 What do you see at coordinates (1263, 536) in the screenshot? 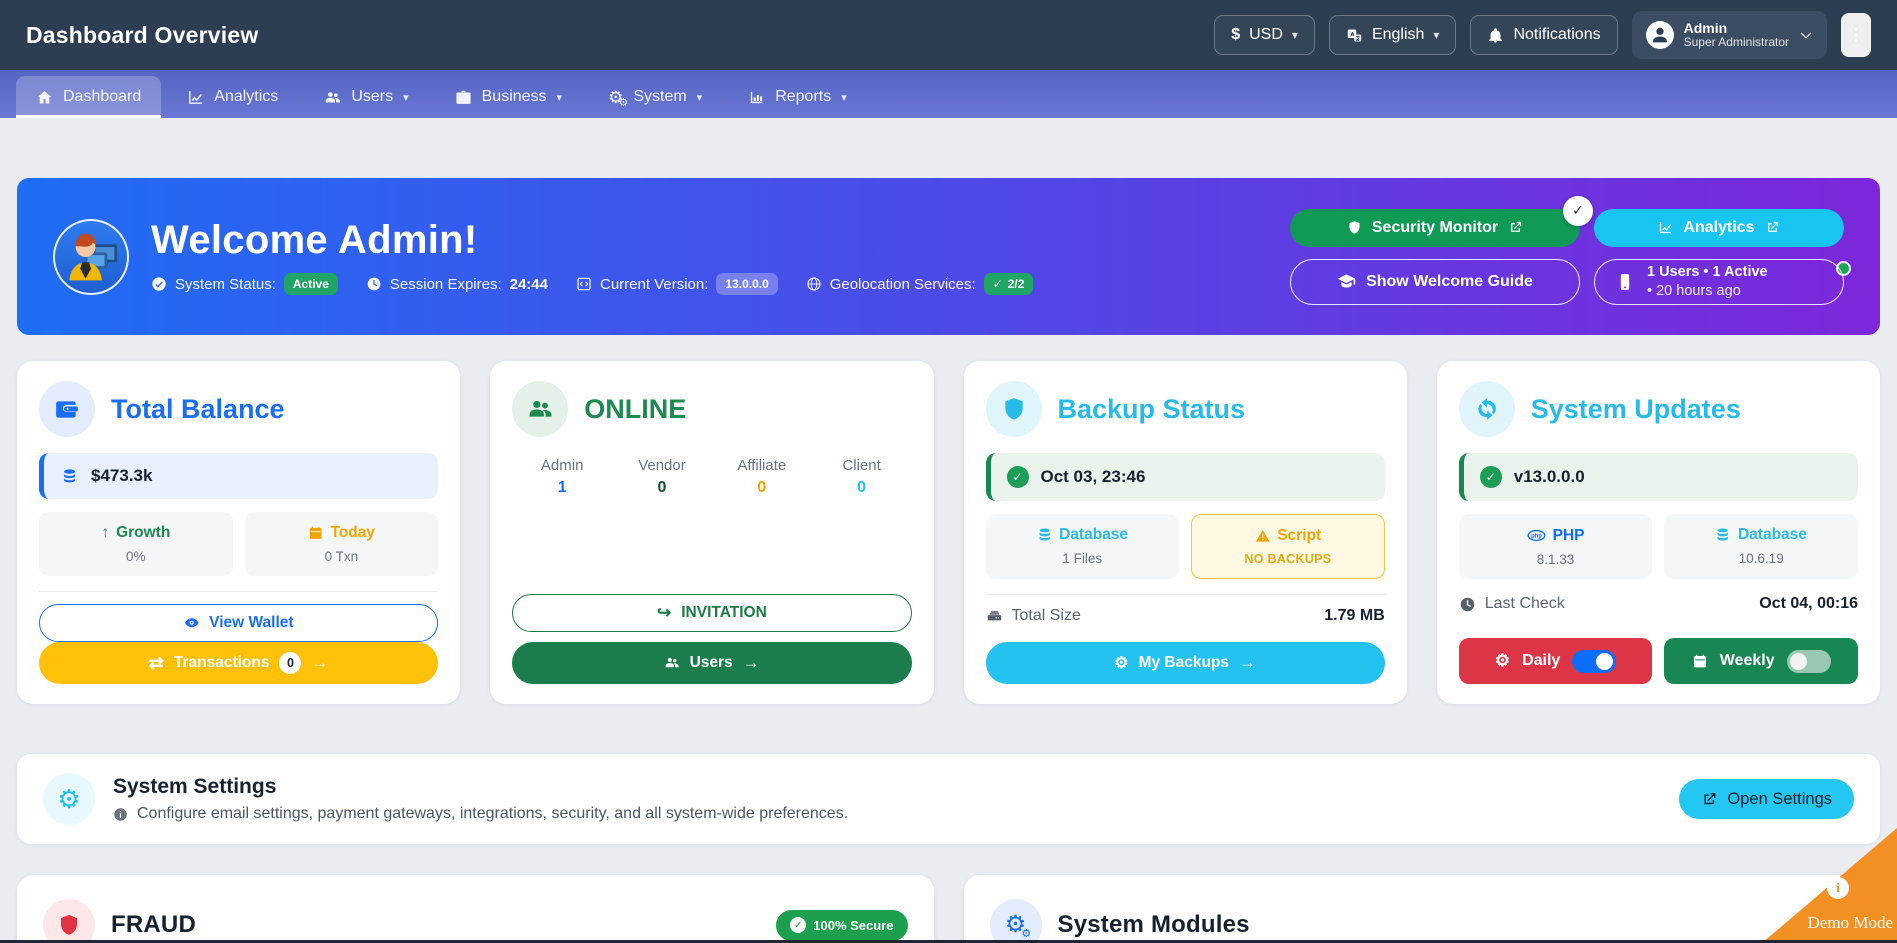
I see `warning-icon` at bounding box center [1263, 536].